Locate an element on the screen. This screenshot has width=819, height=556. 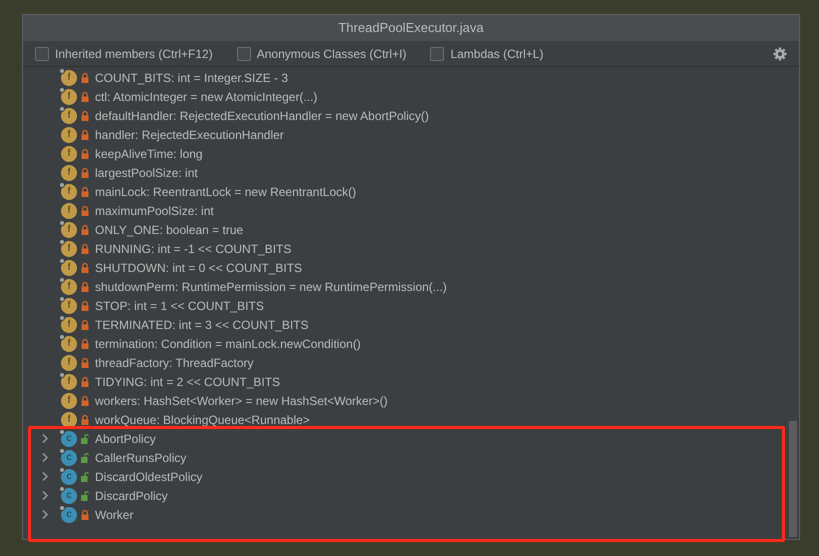
field-signature: COUNT_BITS: int = Integer.SIZE - 3 is located at coordinates (191, 77).